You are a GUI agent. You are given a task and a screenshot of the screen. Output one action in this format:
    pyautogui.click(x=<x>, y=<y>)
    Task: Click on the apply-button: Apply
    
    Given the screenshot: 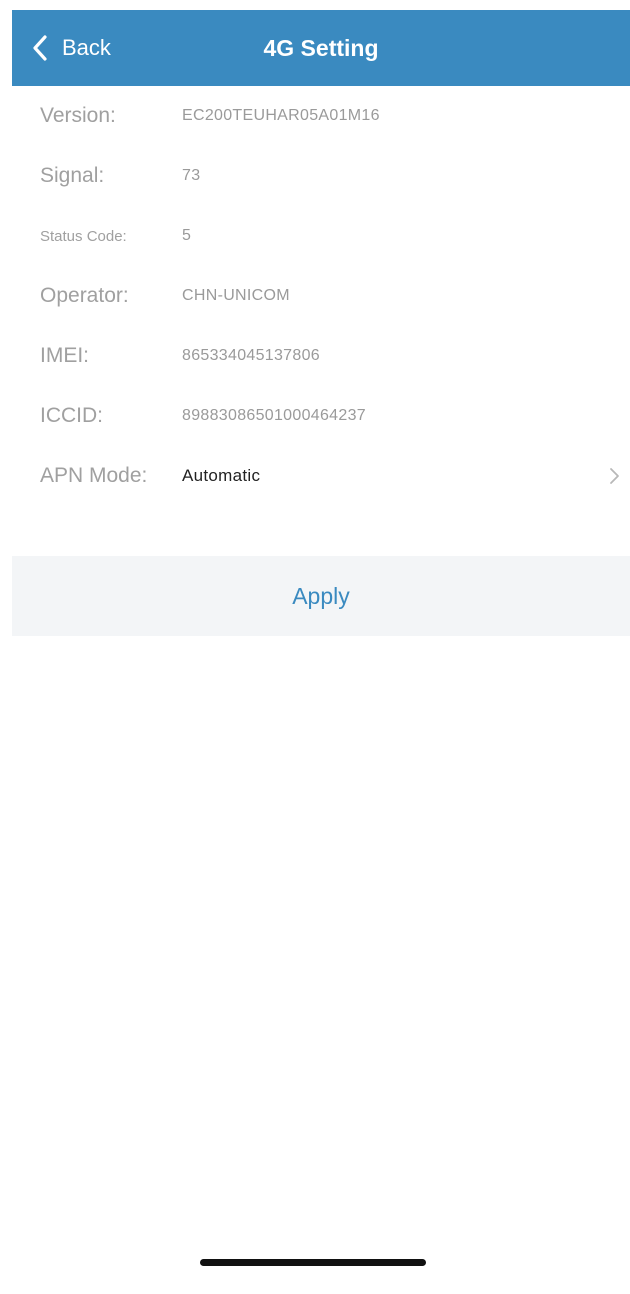 What is the action you would take?
    pyautogui.click(x=321, y=596)
    